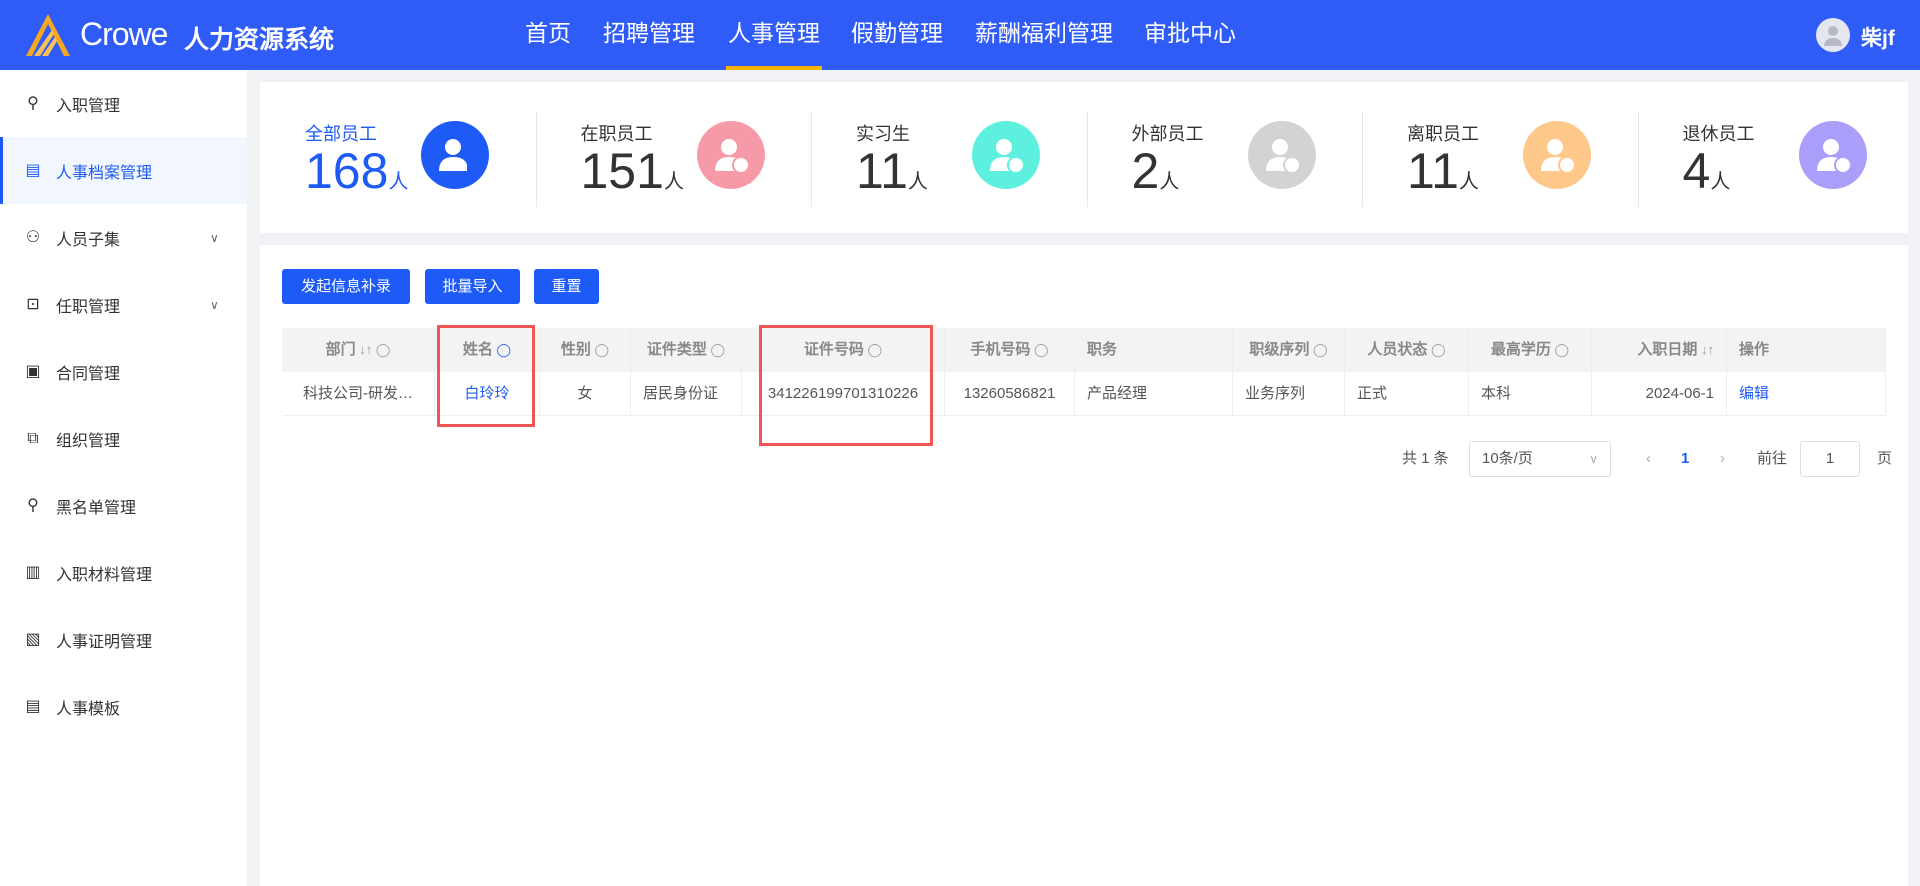 This screenshot has height=886, width=1920. Describe the element at coordinates (88, 441) in the screenshot. I see `sidebar-item-label: 组织管理` at that location.